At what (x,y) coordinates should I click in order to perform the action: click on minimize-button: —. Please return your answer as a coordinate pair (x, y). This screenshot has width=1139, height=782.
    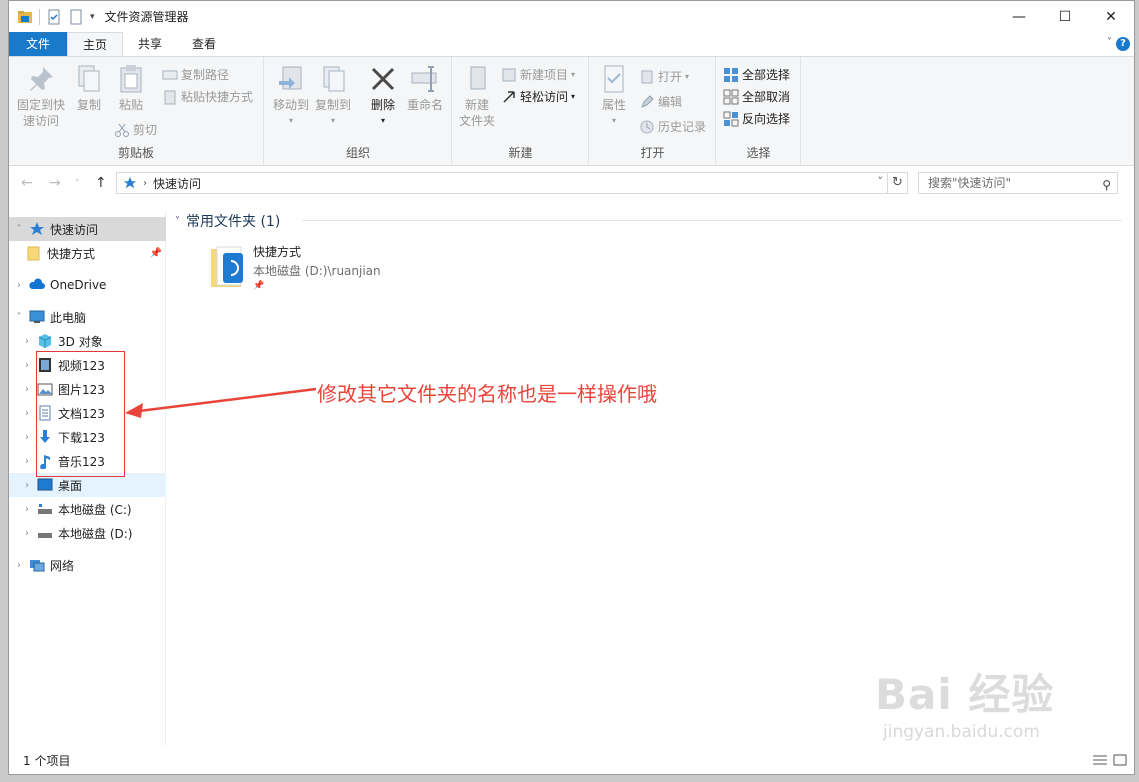
    Looking at the image, I should click on (1019, 16).